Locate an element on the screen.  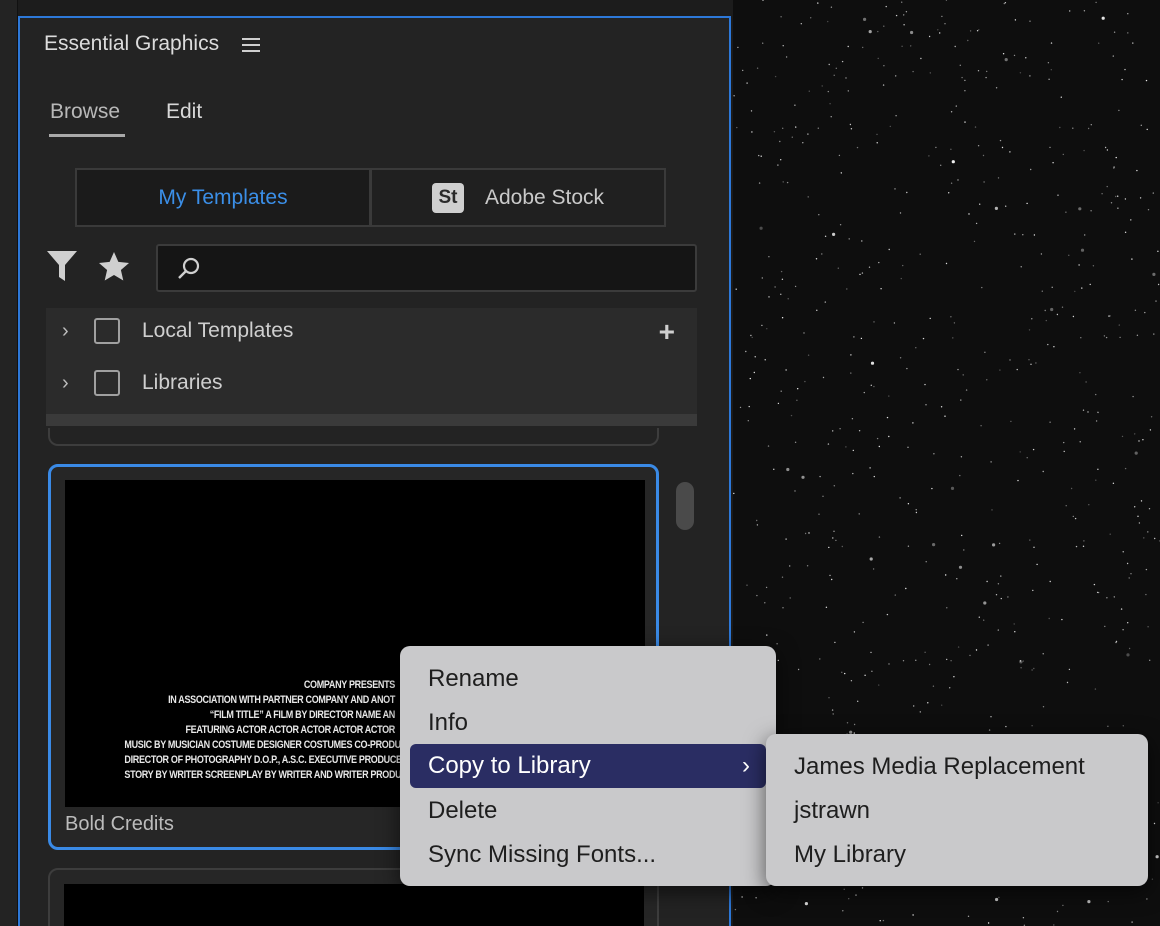
menu-item-rename: Rename is located at coordinates (588, 679).